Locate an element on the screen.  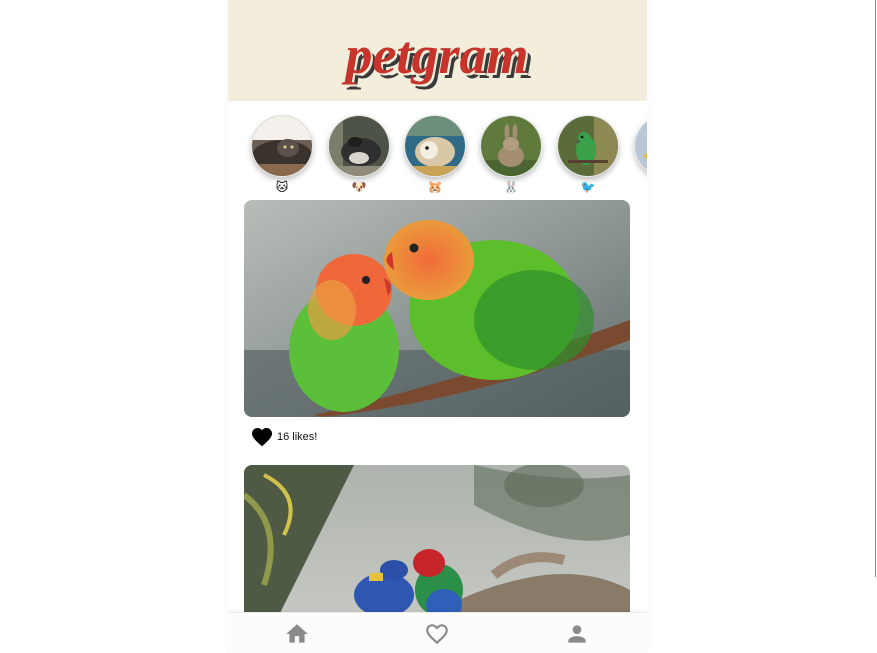
story-birds: 🐦 is located at coordinates (588, 155).